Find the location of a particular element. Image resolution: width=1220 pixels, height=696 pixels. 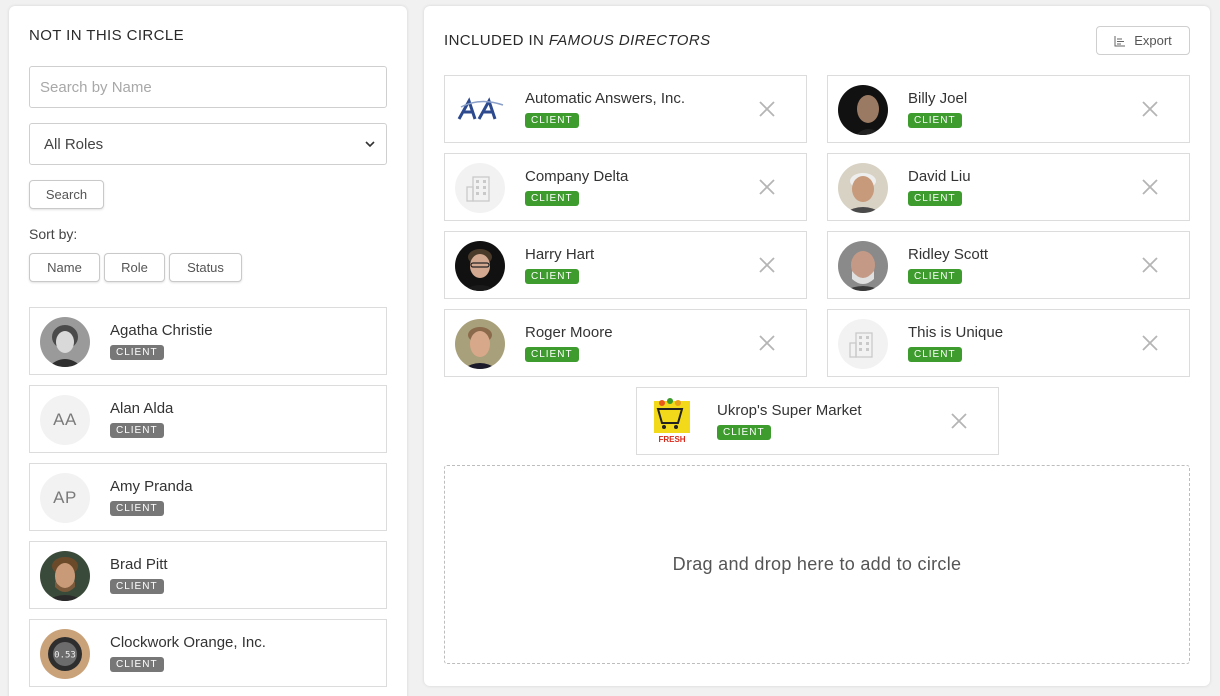

circle-name: FAMOUS DIRECTORS is located at coordinates (629, 40).